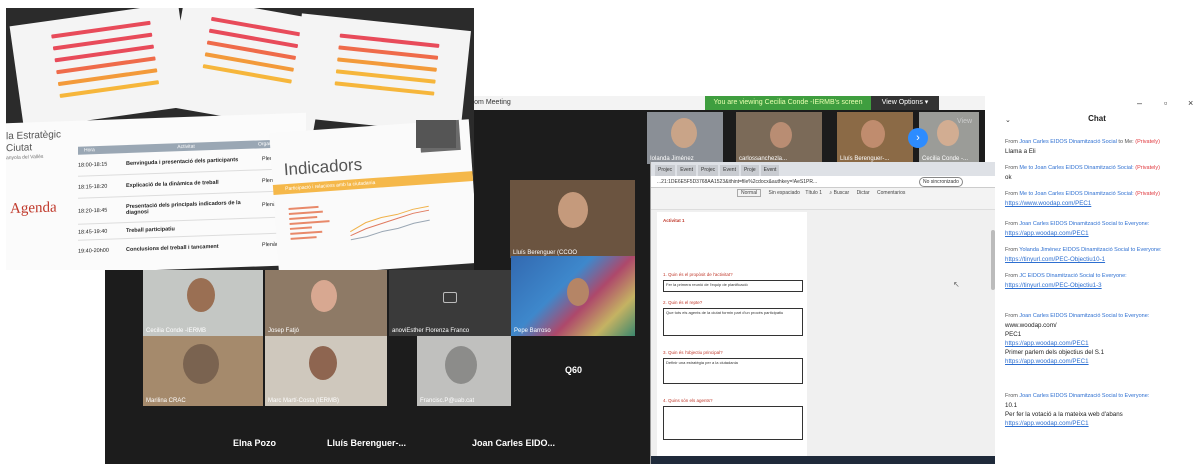 The height and width of the screenshot is (464, 1197). Describe the element at coordinates (1190, 103) in the screenshot. I see `close-icon: ×` at that location.